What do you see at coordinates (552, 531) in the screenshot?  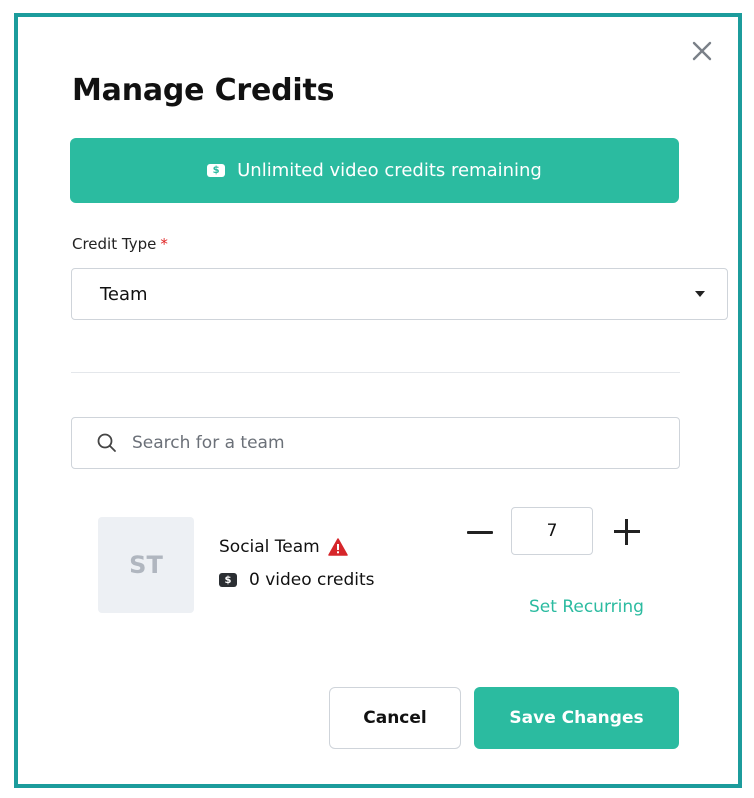 I see `quantity-input` at bounding box center [552, 531].